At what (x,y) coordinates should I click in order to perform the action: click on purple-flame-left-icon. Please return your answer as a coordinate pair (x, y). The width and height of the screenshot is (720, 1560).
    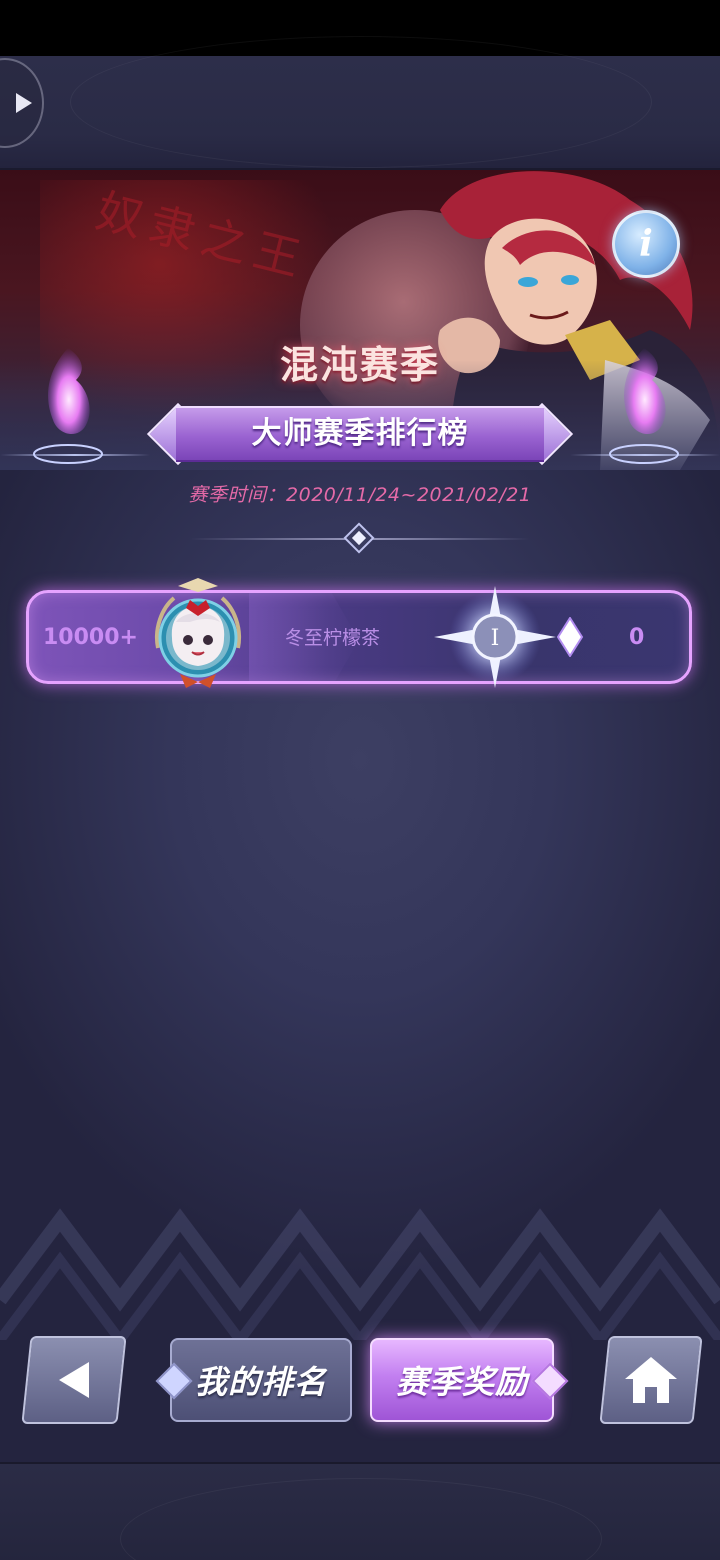
    Looking at the image, I should click on (68, 406).